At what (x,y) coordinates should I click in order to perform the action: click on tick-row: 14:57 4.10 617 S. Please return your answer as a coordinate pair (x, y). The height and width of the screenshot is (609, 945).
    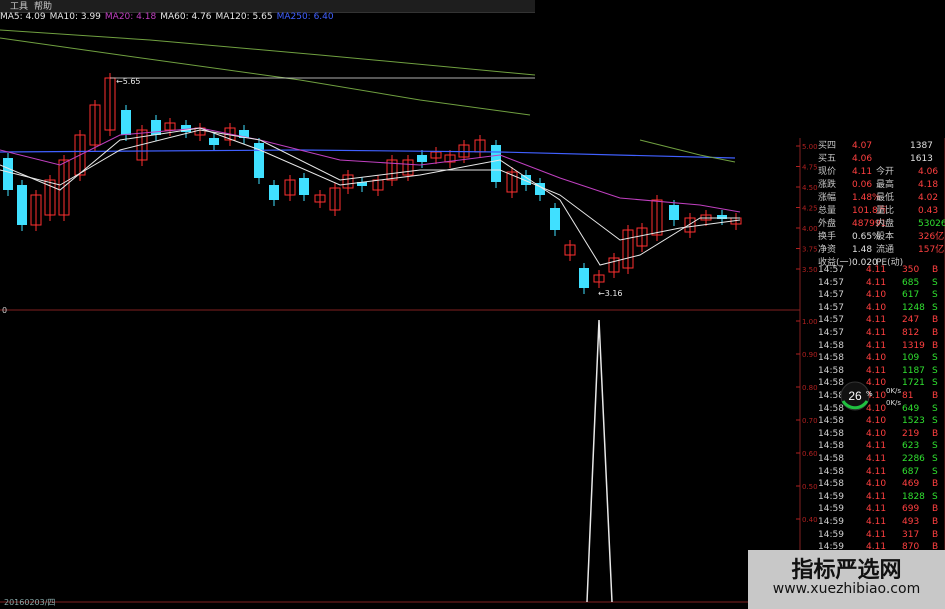
    Looking at the image, I should click on (872, 295).